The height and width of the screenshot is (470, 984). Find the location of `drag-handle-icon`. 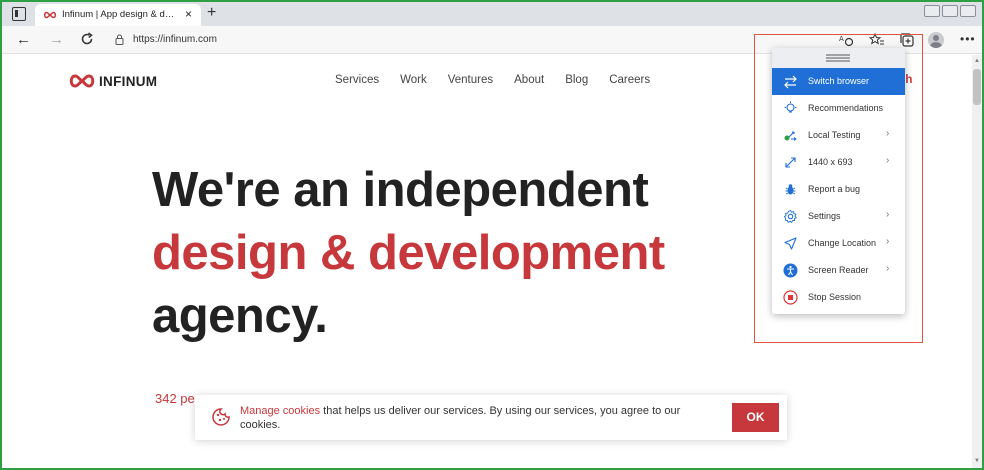

drag-handle-icon is located at coordinates (838, 58).